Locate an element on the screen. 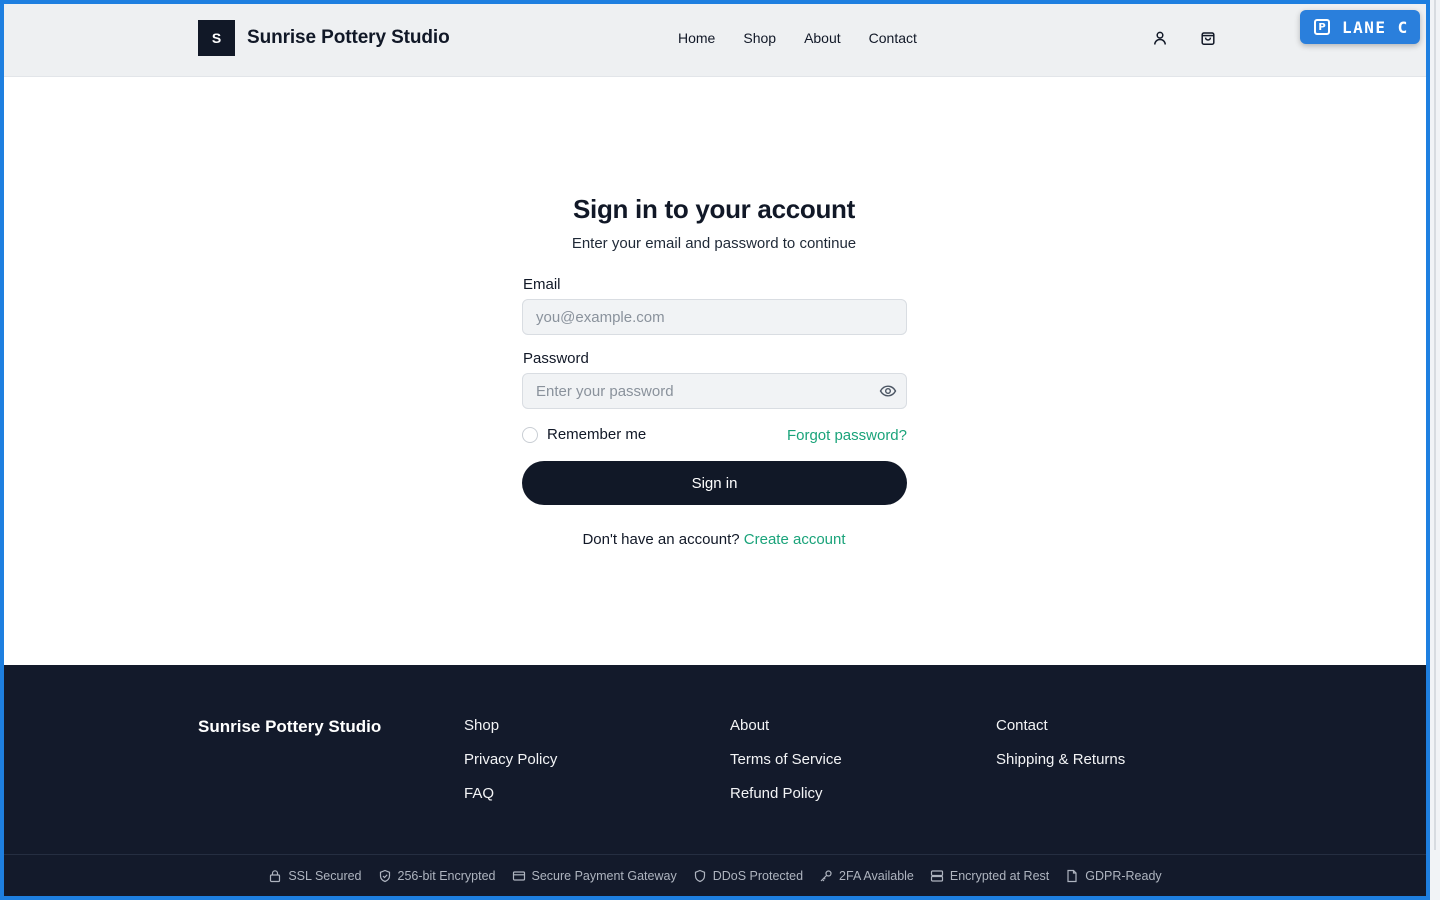 This screenshot has height=900, width=1440. shield-check-icon is located at coordinates (384, 876).